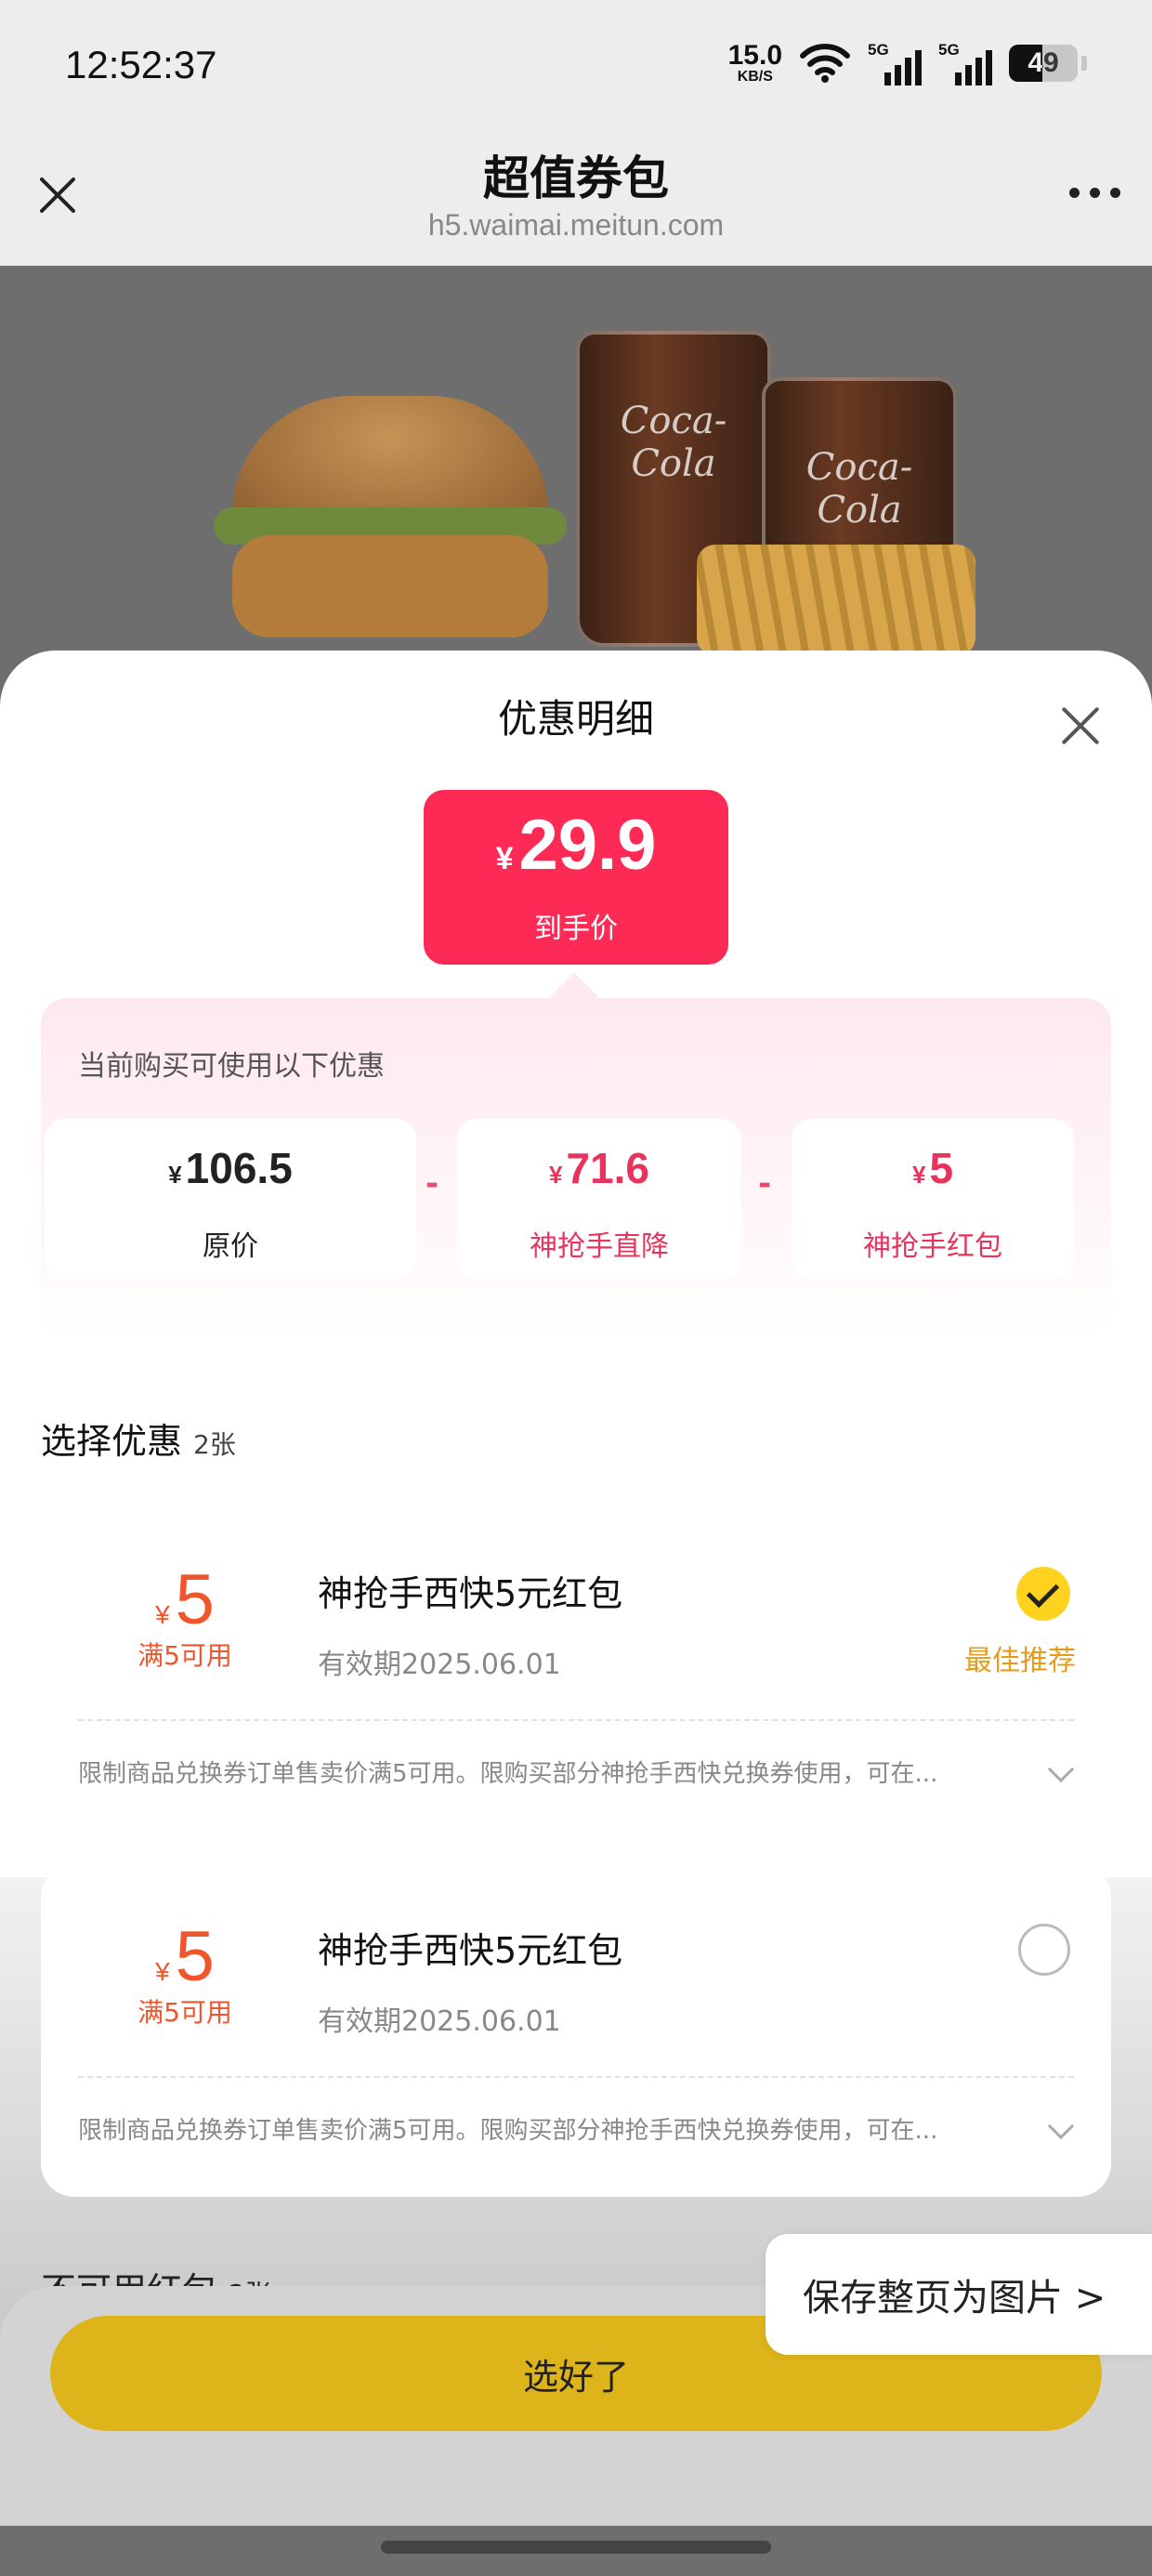 The width and height of the screenshot is (1152, 2576). What do you see at coordinates (576, 65) in the screenshot?
I see `status-bar: 12:52:37 15.0 KB/S 5G 5G 49` at bounding box center [576, 65].